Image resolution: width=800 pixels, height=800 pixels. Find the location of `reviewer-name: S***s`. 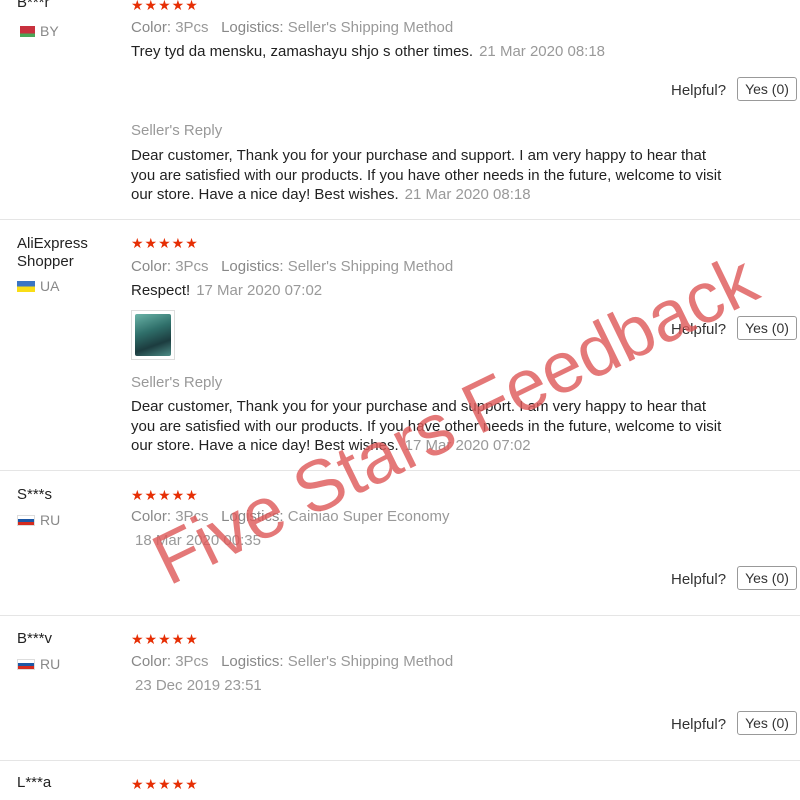

reviewer-name: S***s is located at coordinates (35, 494).